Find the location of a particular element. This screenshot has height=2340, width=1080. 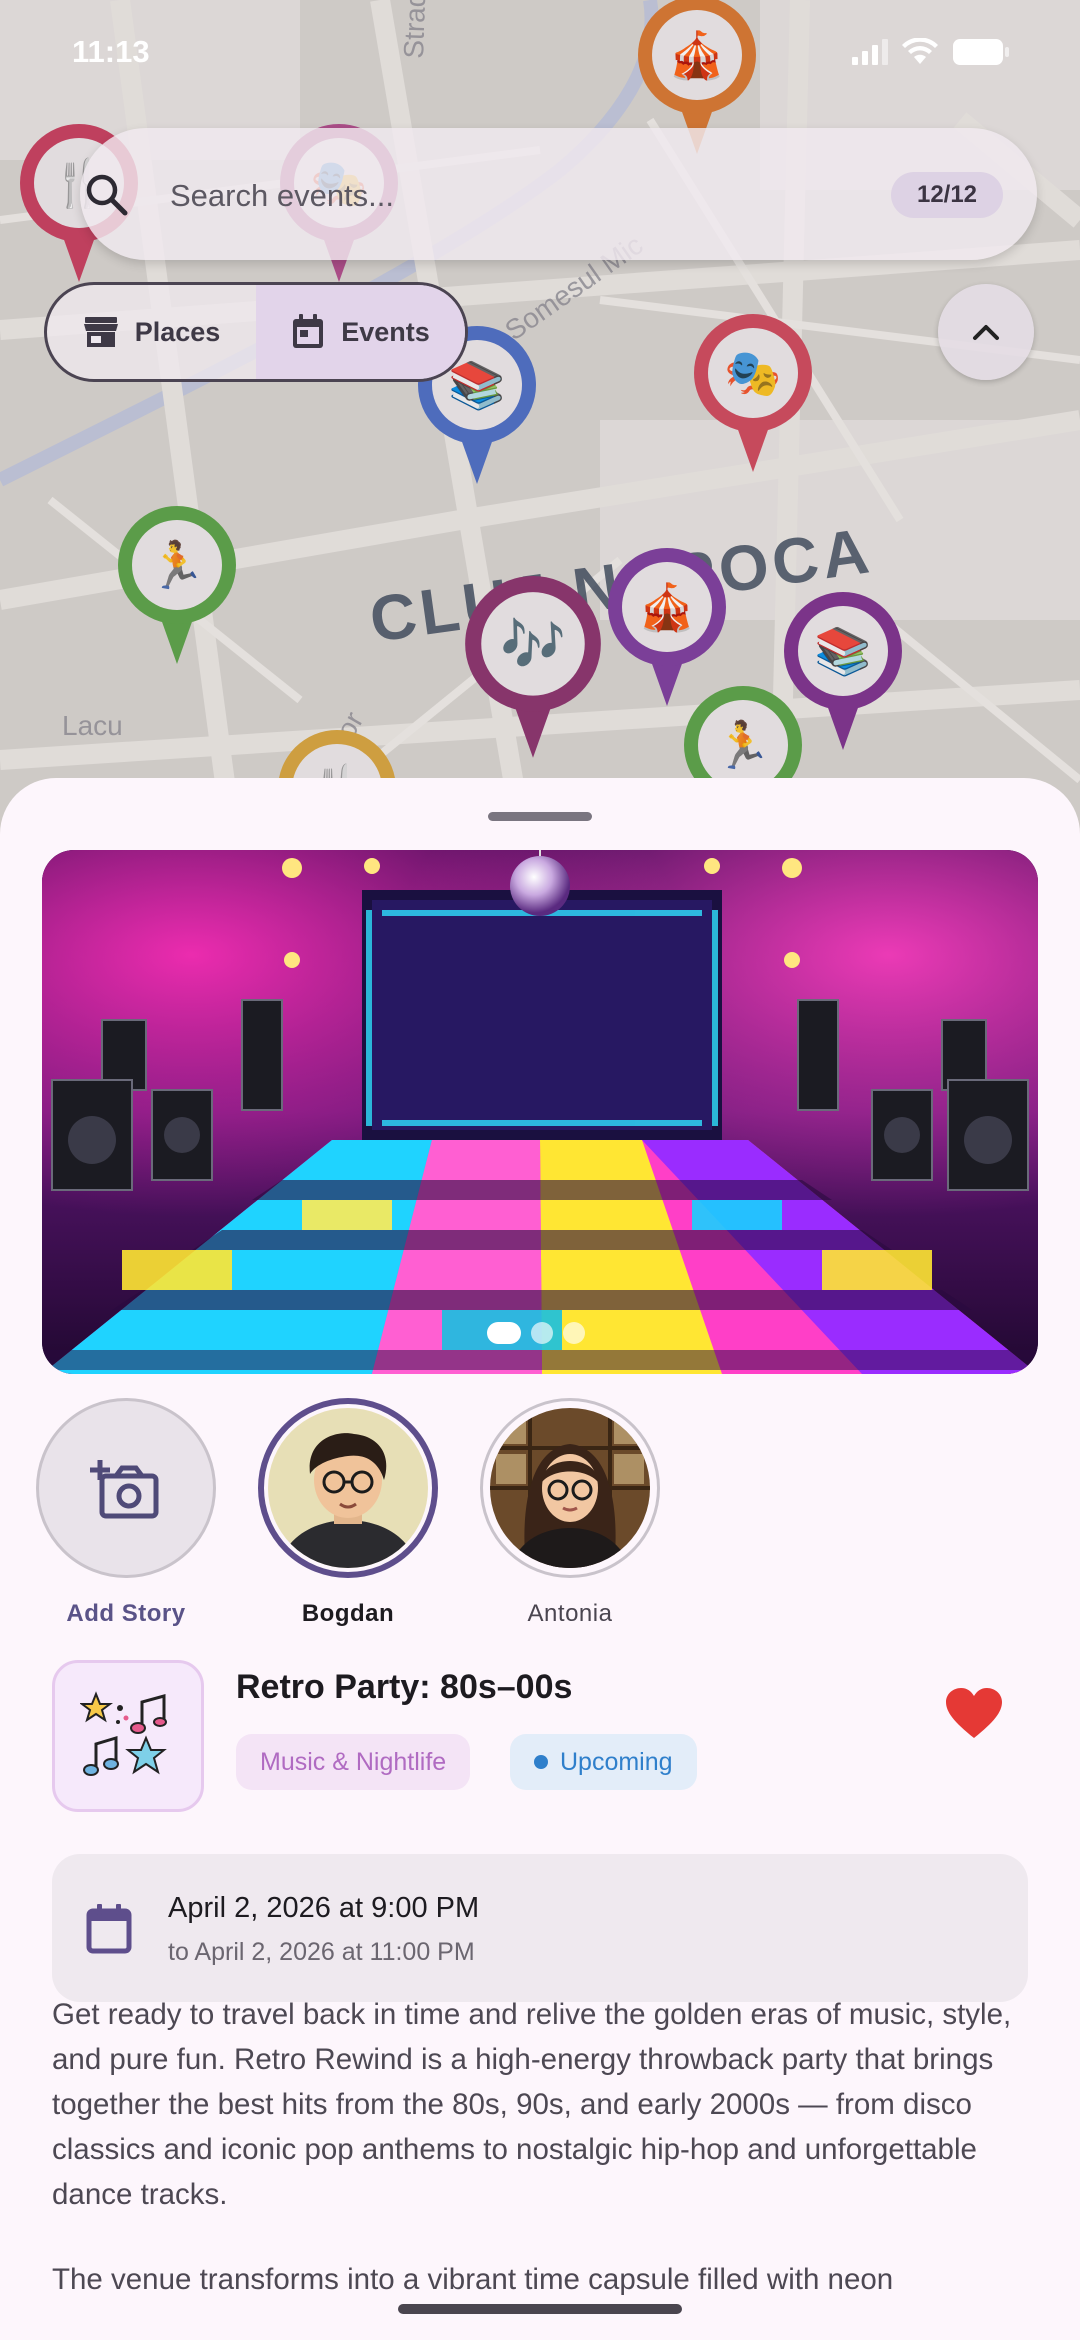

places-events-toggle: Places Events is located at coordinates (256, 332).